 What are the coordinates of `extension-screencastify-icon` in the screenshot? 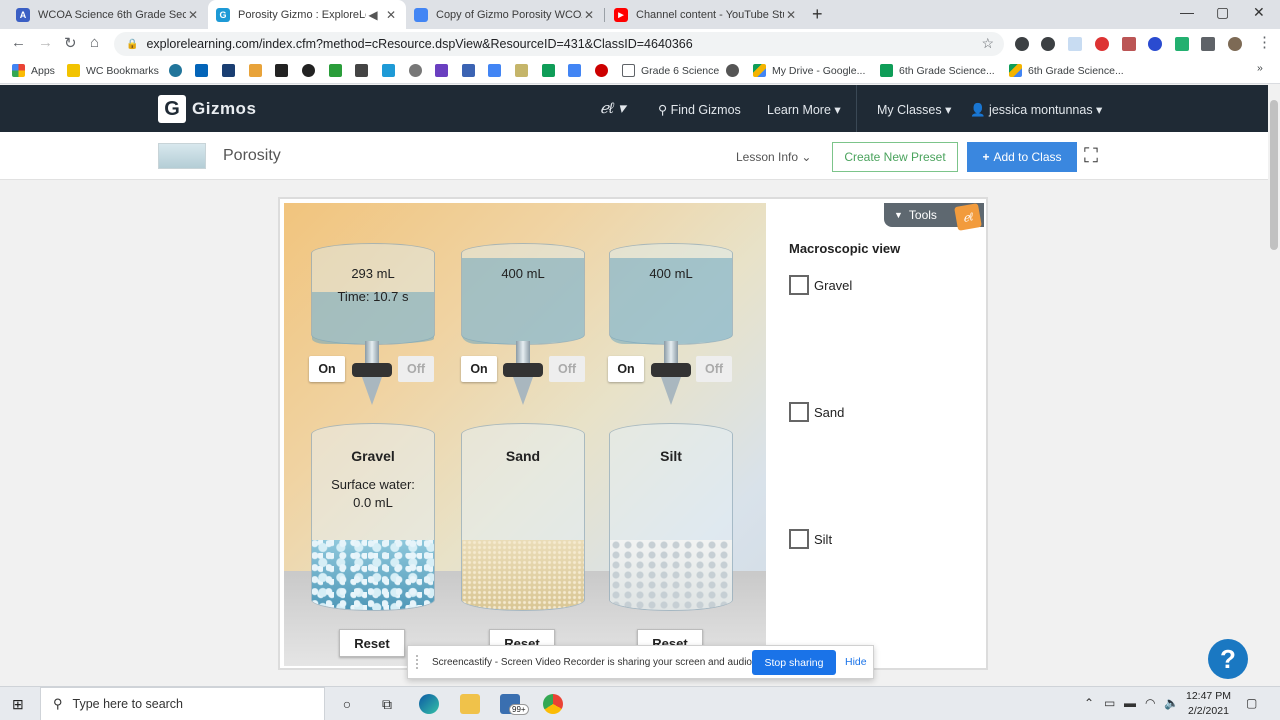 It's located at (1129, 44).